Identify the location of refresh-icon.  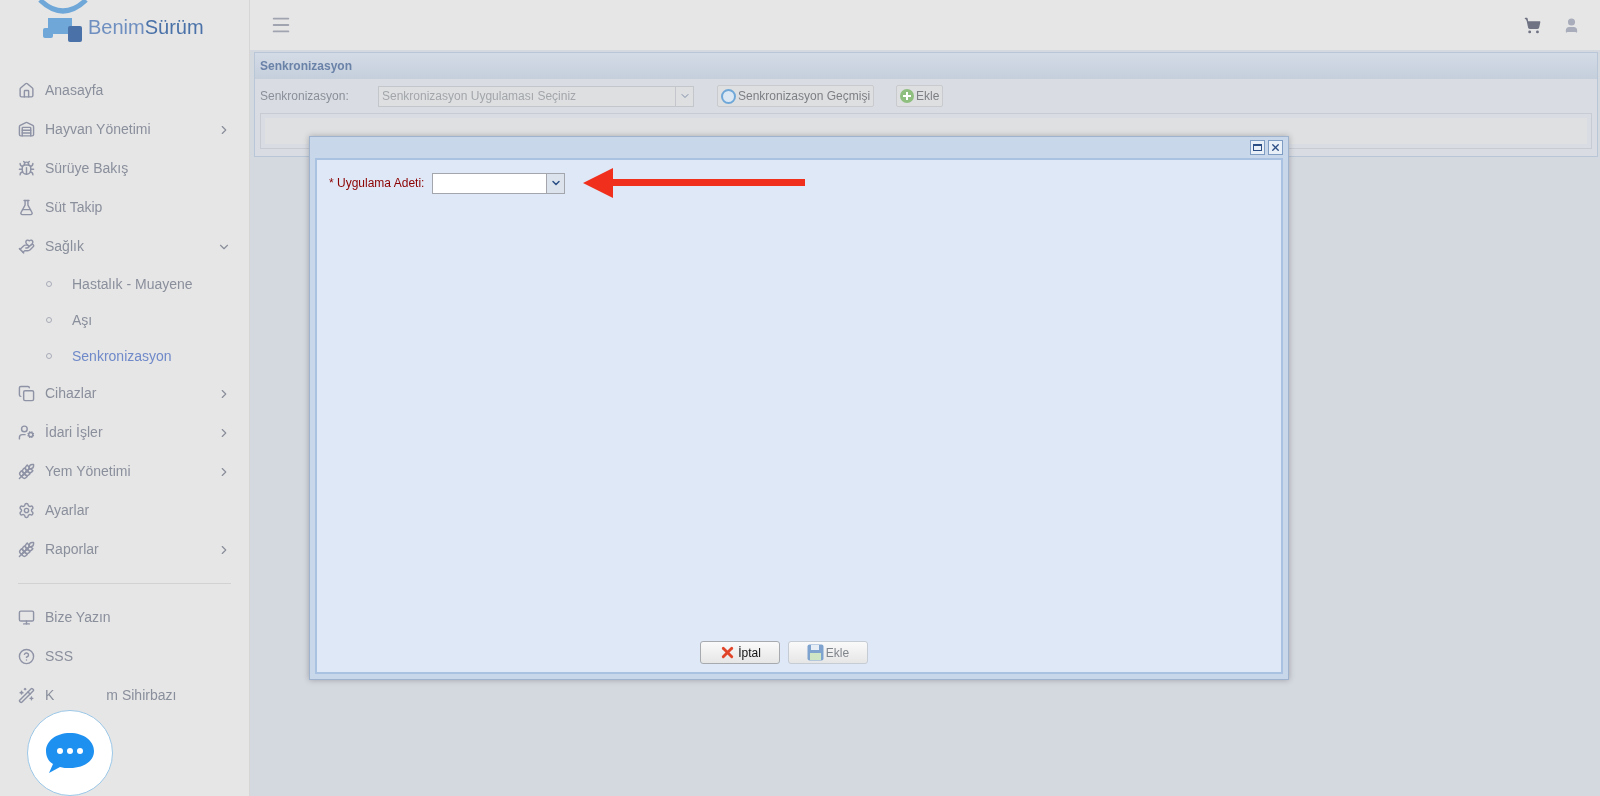
(728, 96).